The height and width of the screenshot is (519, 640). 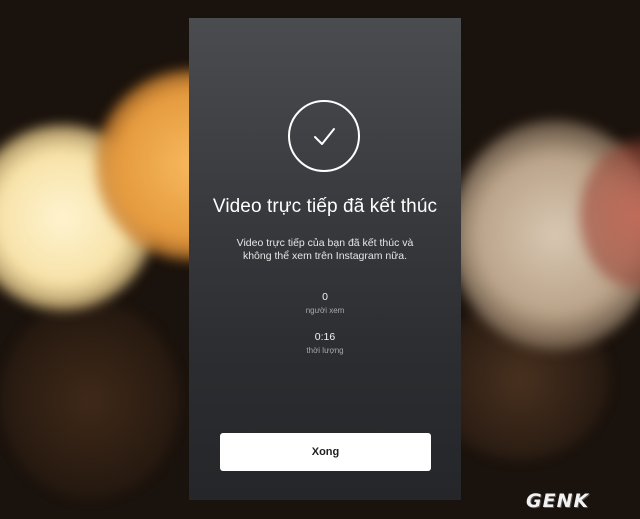 I want to click on viewers-count: 0, so click(x=325, y=297).